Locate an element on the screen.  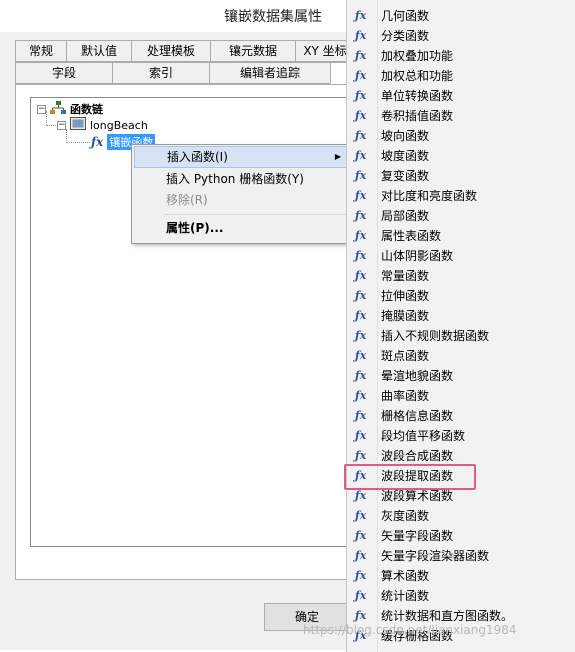
submenu-item: ƒx 对比度和亮度函数 is located at coordinates (461, 196).